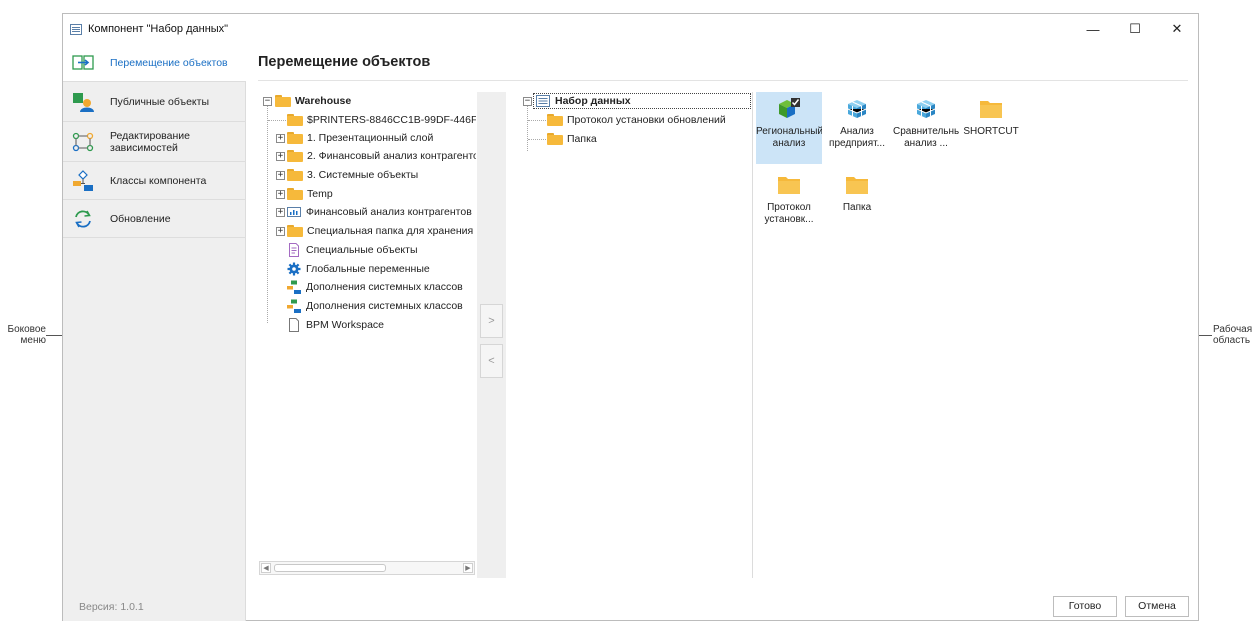  Describe the element at coordinates (583, 101) in the screenshot. I see `tree-item-dataset: Набор данных` at that location.